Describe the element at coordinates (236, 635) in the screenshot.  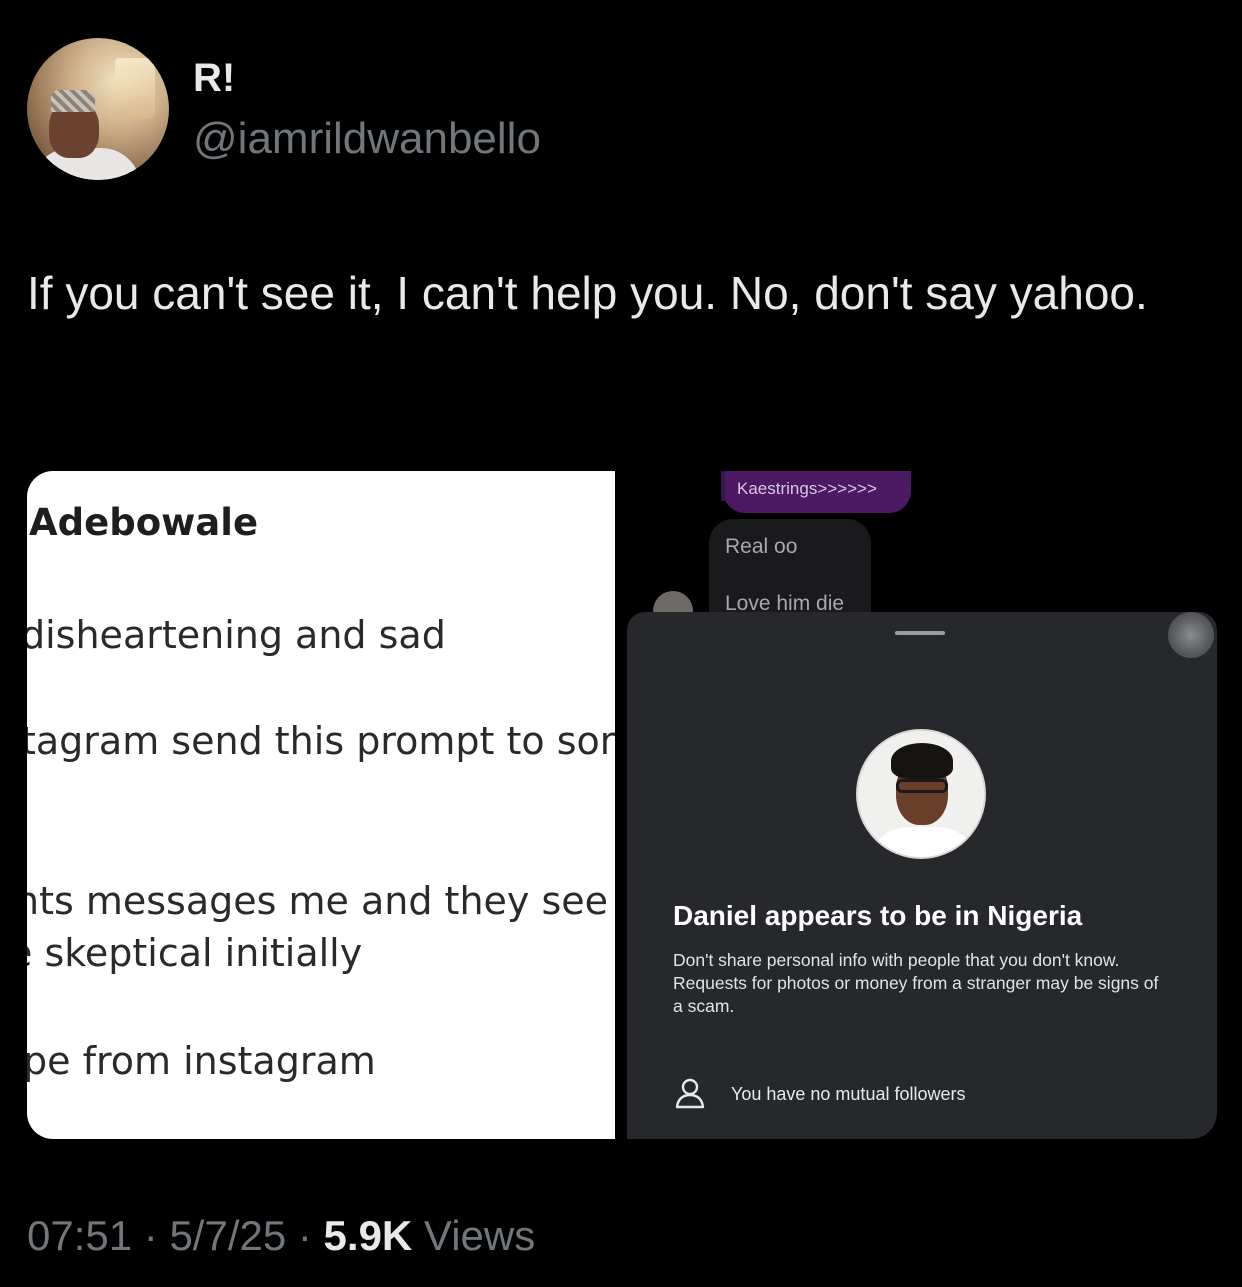
I see `screenshot-line: disheartening and sad` at that location.